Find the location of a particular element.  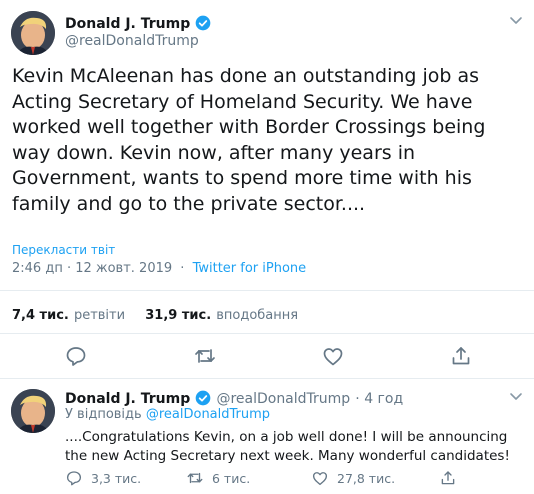

retweets-label: ретвіти is located at coordinates (99, 315).